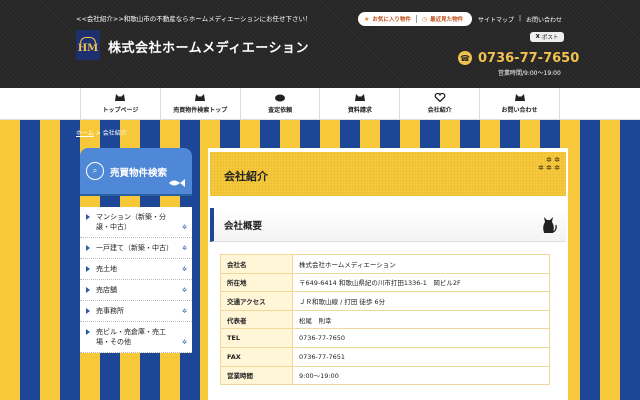  What do you see at coordinates (136, 311) in the screenshot?
I see `sidebar-item-office: 売事務所 ✲` at bounding box center [136, 311].